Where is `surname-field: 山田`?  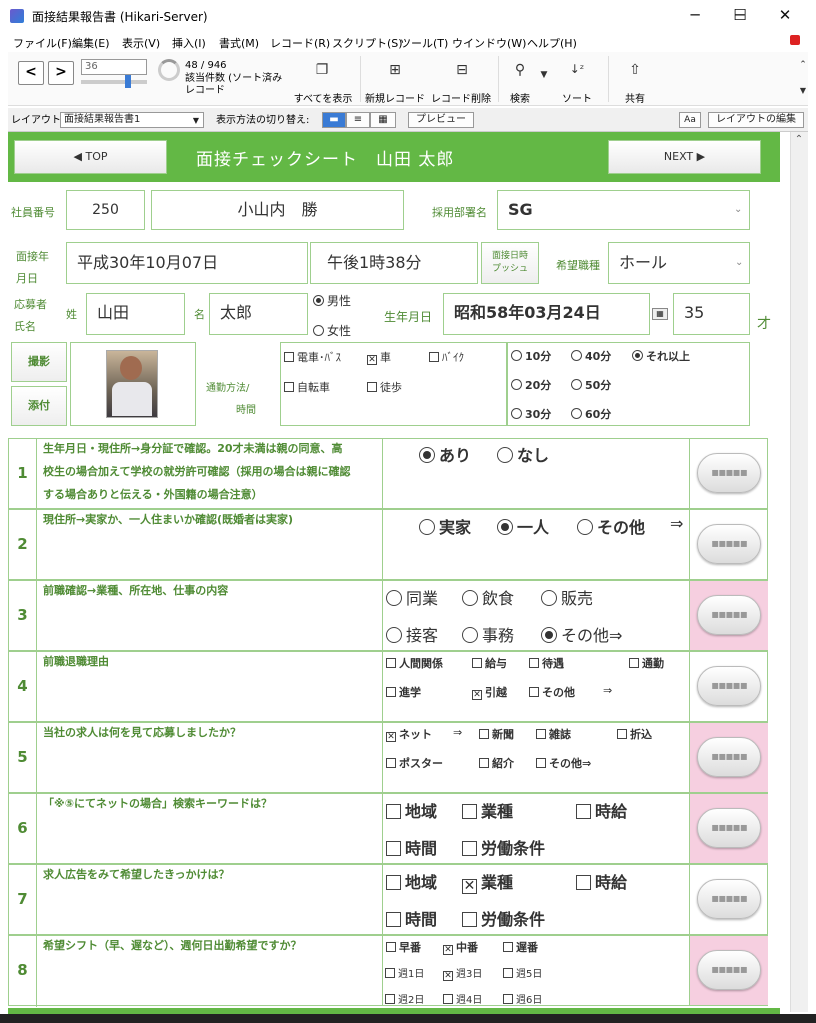 surname-field: 山田 is located at coordinates (135, 314).